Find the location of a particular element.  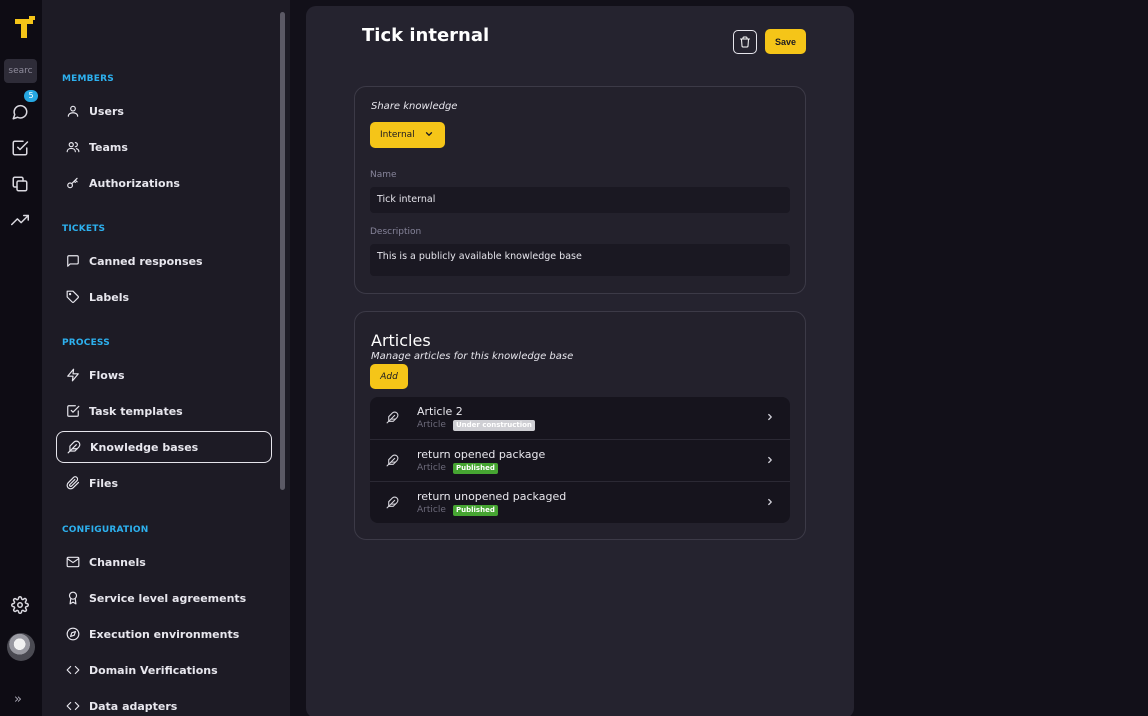

sidebar-item-sla: Service level agreements is located at coordinates (164, 598).